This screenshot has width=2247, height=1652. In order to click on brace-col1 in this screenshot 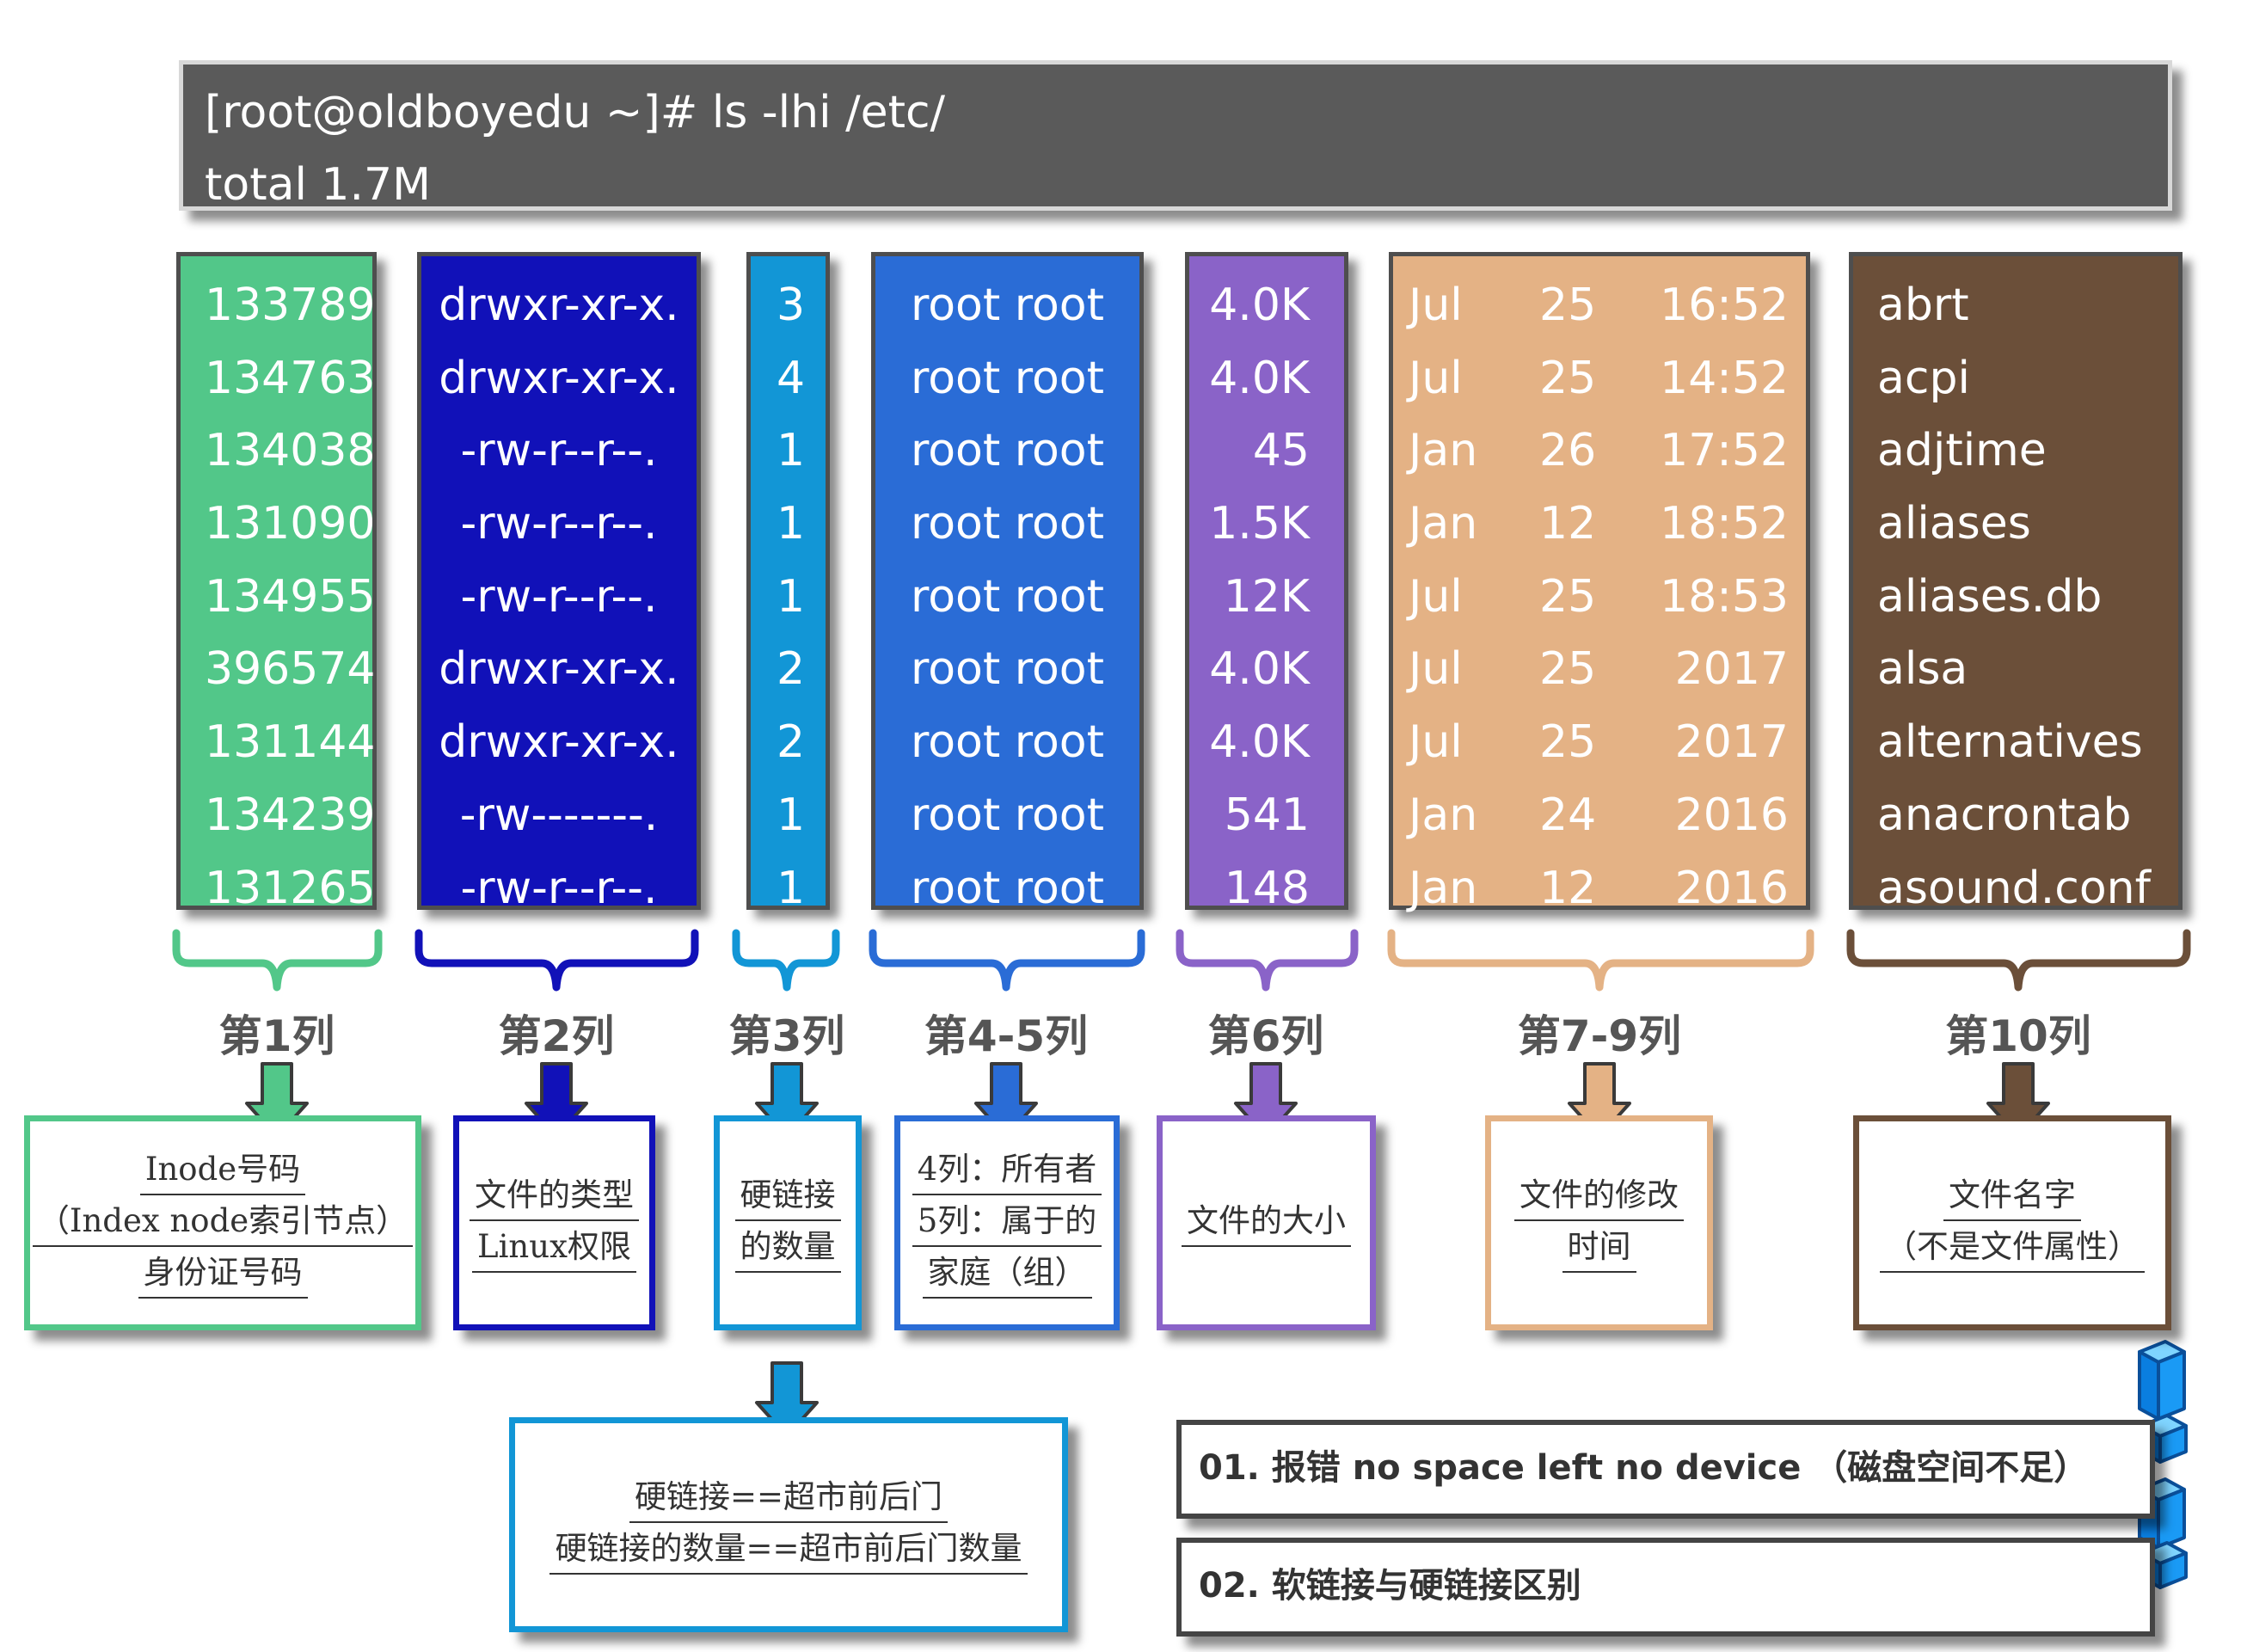, I will do `click(277, 960)`.